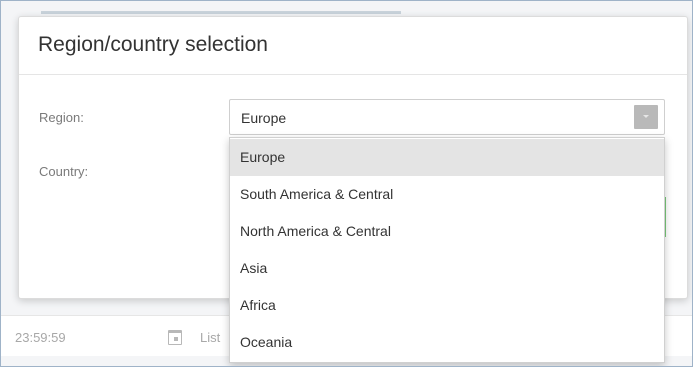 The width and height of the screenshot is (693, 367). I want to click on region-select-value: Europe, so click(264, 118).